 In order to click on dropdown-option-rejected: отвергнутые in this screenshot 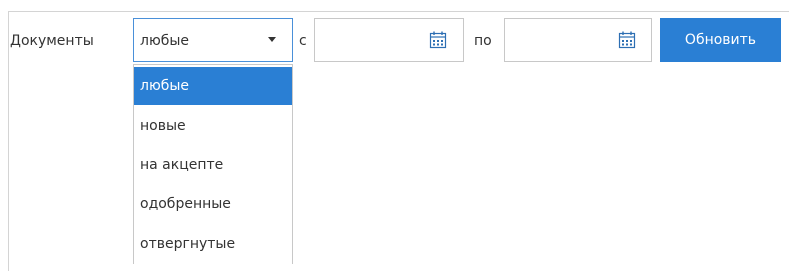, I will do `click(213, 244)`.